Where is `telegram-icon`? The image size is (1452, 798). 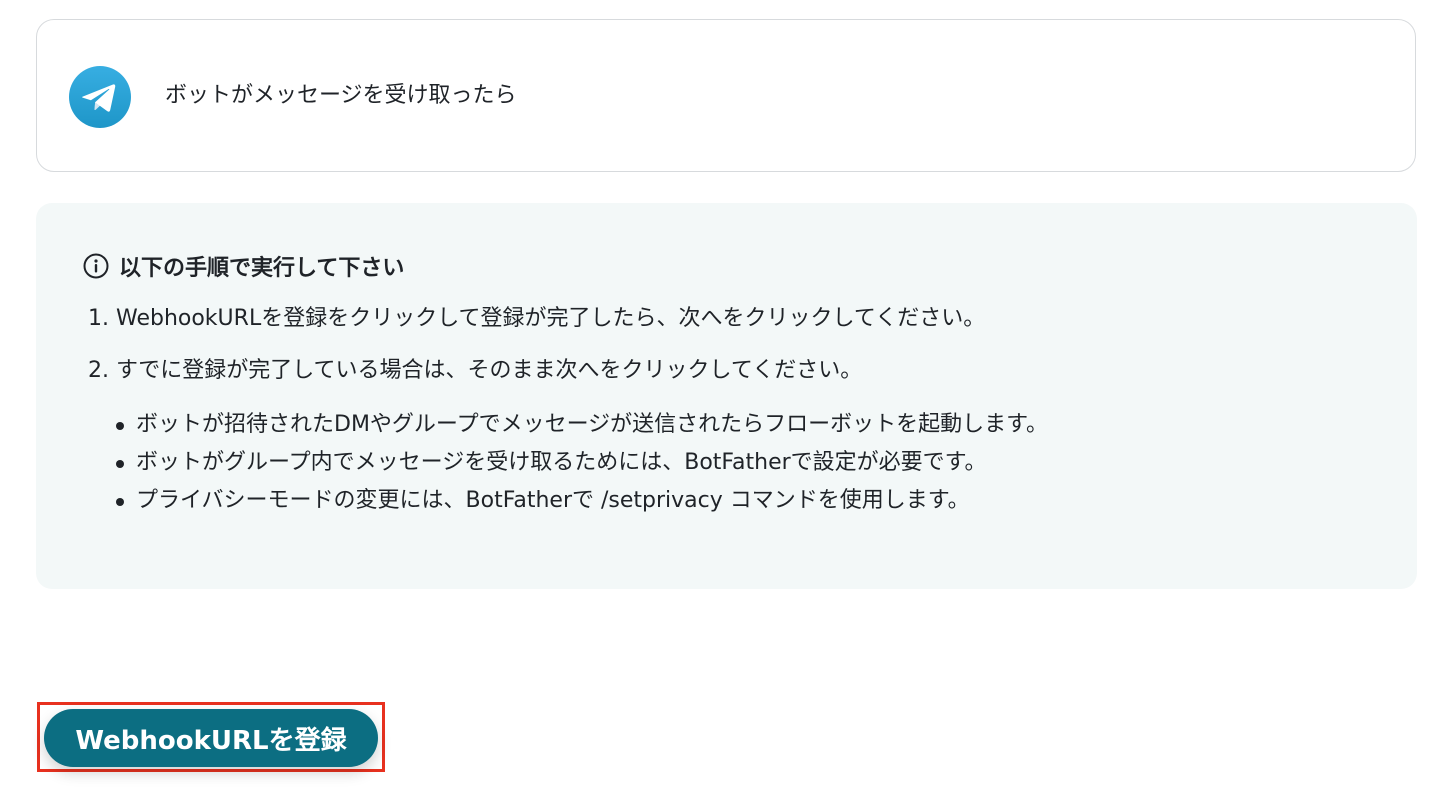 telegram-icon is located at coordinates (100, 97).